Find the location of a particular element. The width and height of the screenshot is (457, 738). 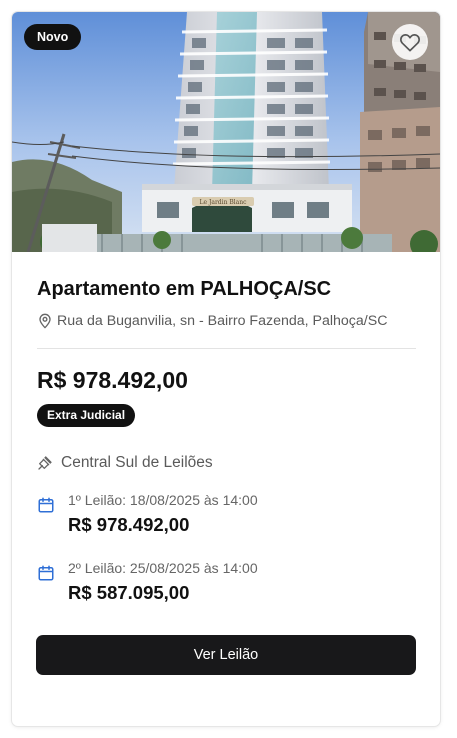

price: R$ 978.492,00 is located at coordinates (112, 380).